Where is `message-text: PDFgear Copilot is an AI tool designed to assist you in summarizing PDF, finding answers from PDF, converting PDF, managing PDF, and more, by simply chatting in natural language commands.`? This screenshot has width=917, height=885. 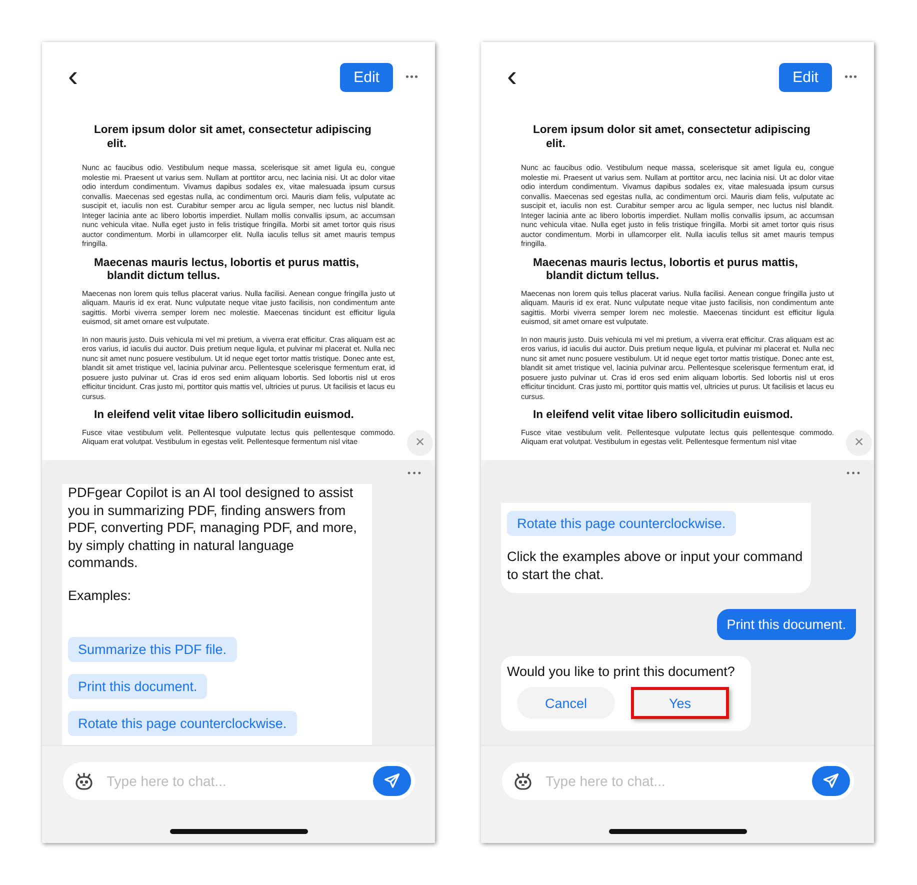 message-text: PDFgear Copilot is an AI tool designed to assist you in summarizing PDF, finding answers from PDF, converting PDF, managing PDF, and more, by simply chatting in natural language commands. is located at coordinates (213, 528).